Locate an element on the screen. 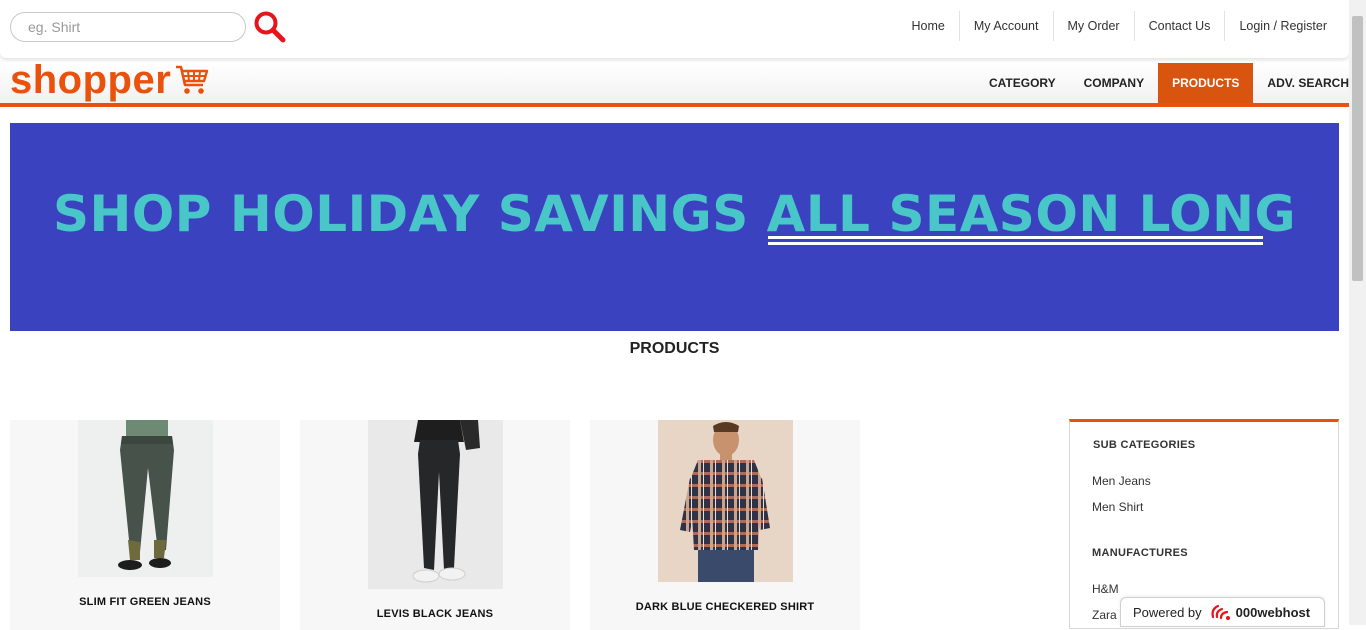 The image size is (1366, 630). banner-underline is located at coordinates (1015, 240).